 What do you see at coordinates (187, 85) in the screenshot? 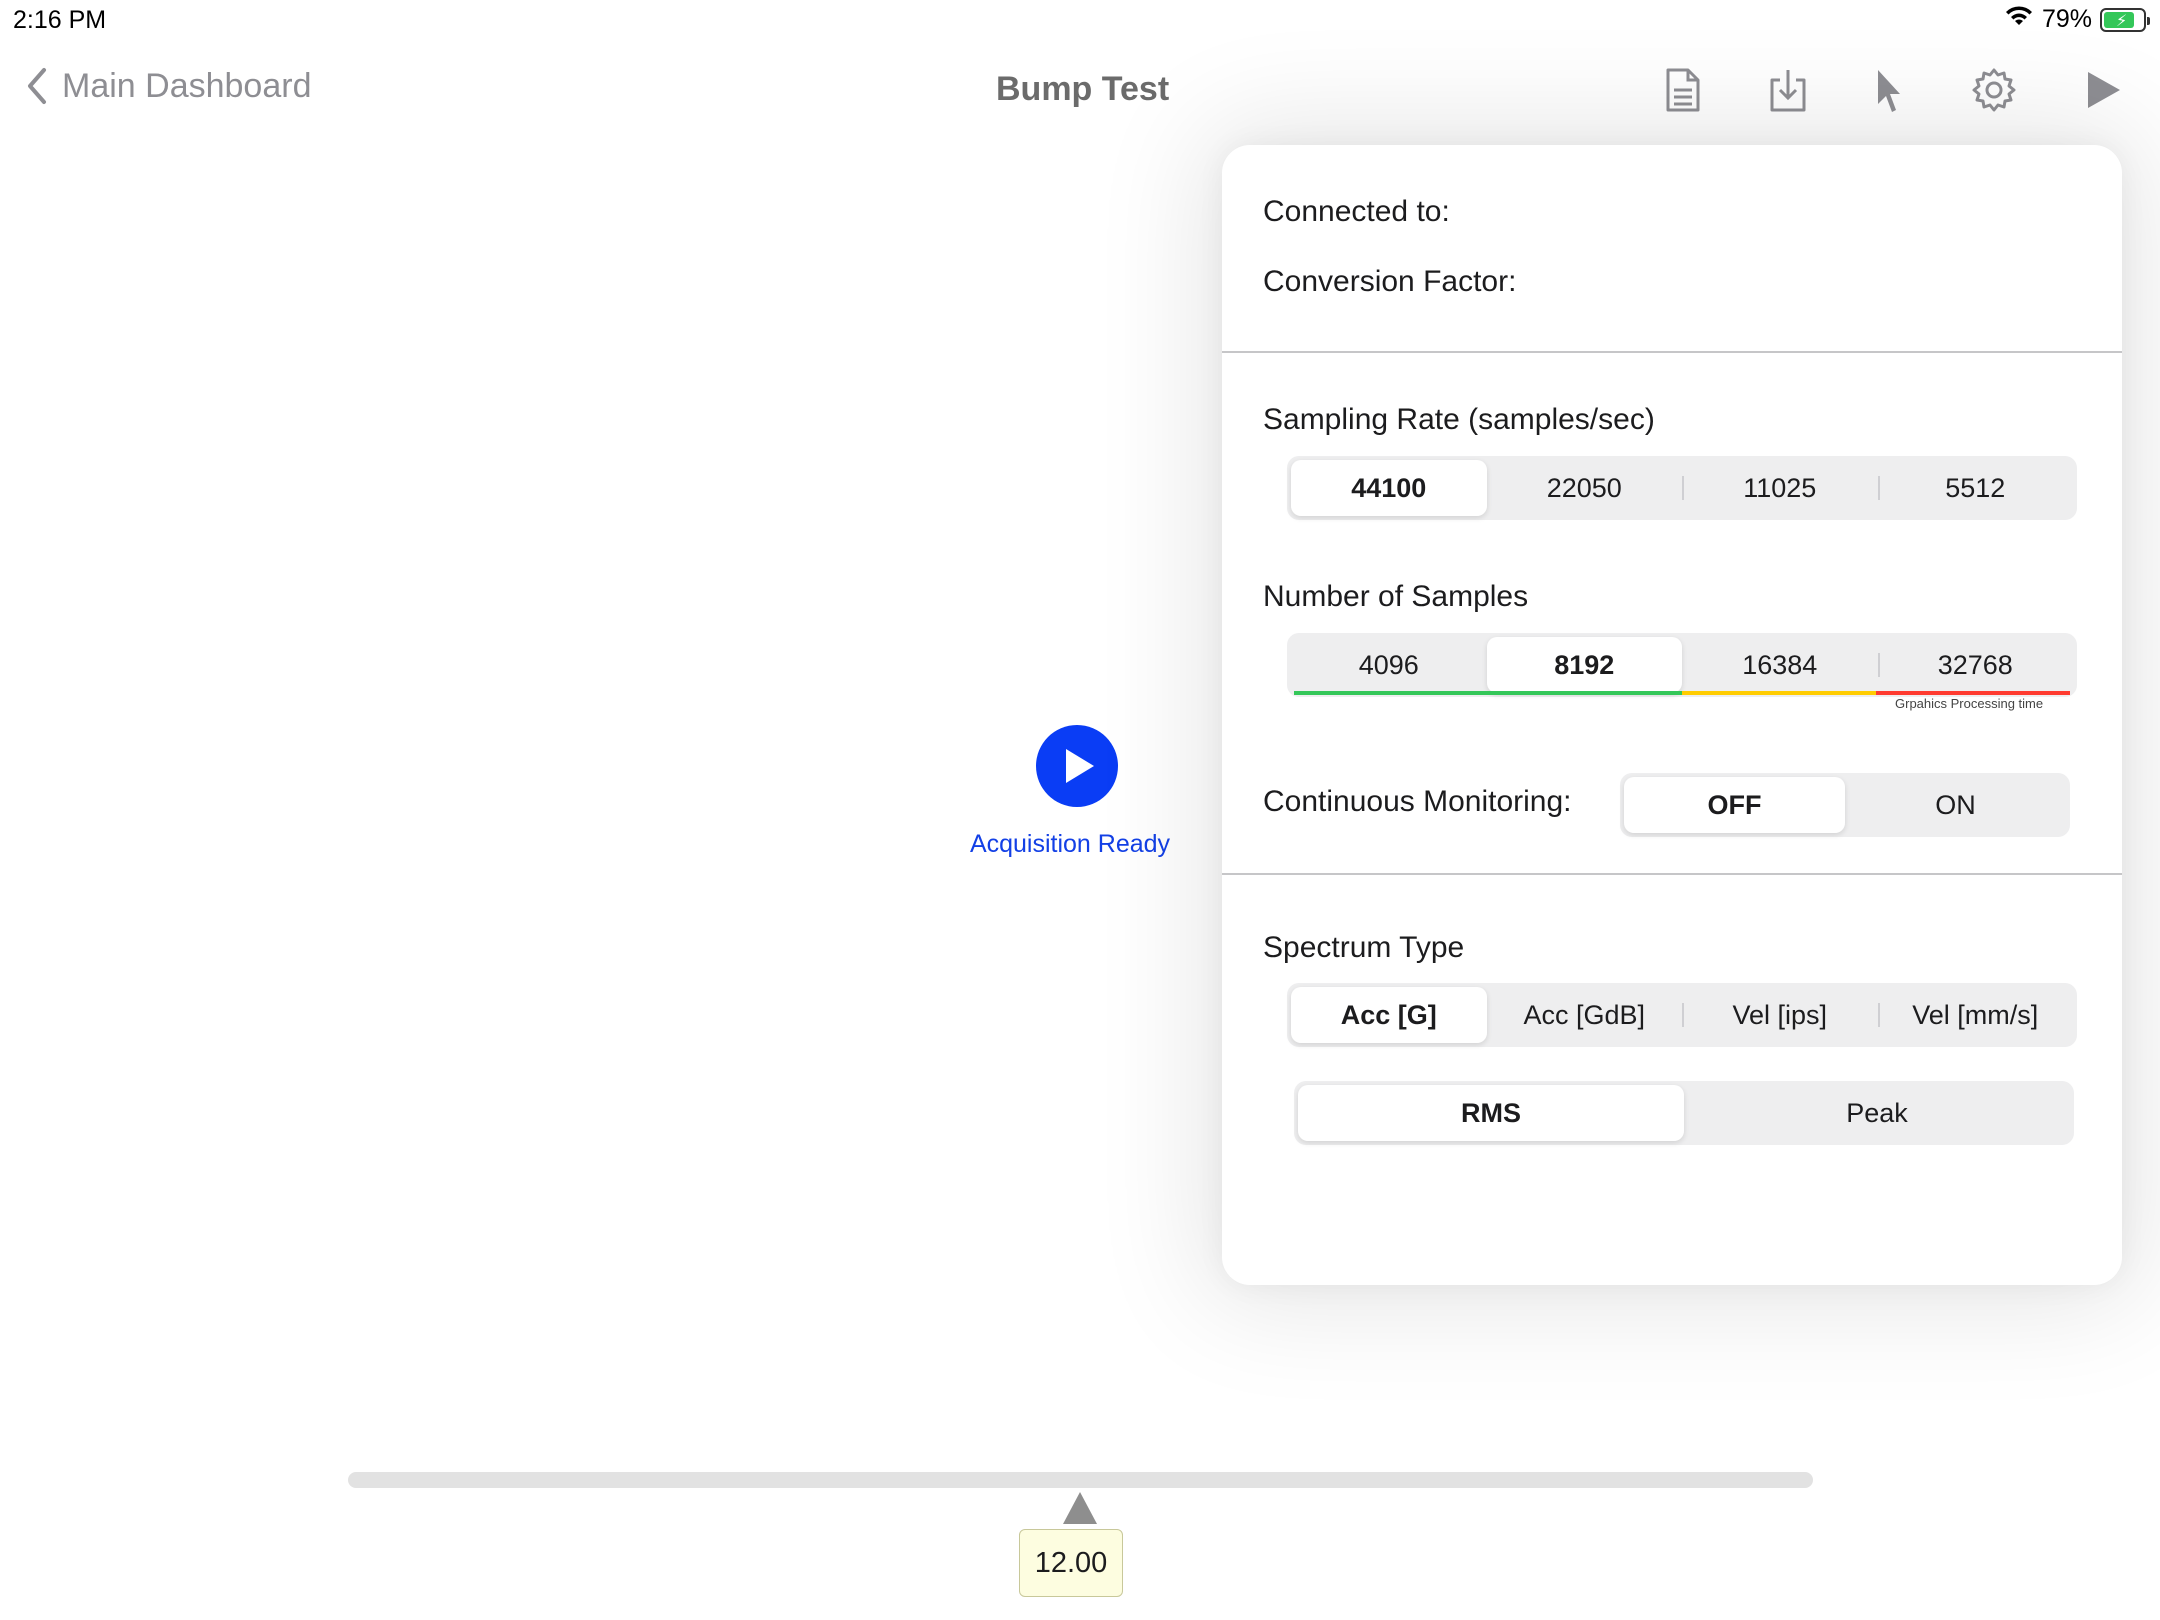
I see `back-label: Main Dashboard` at bounding box center [187, 85].